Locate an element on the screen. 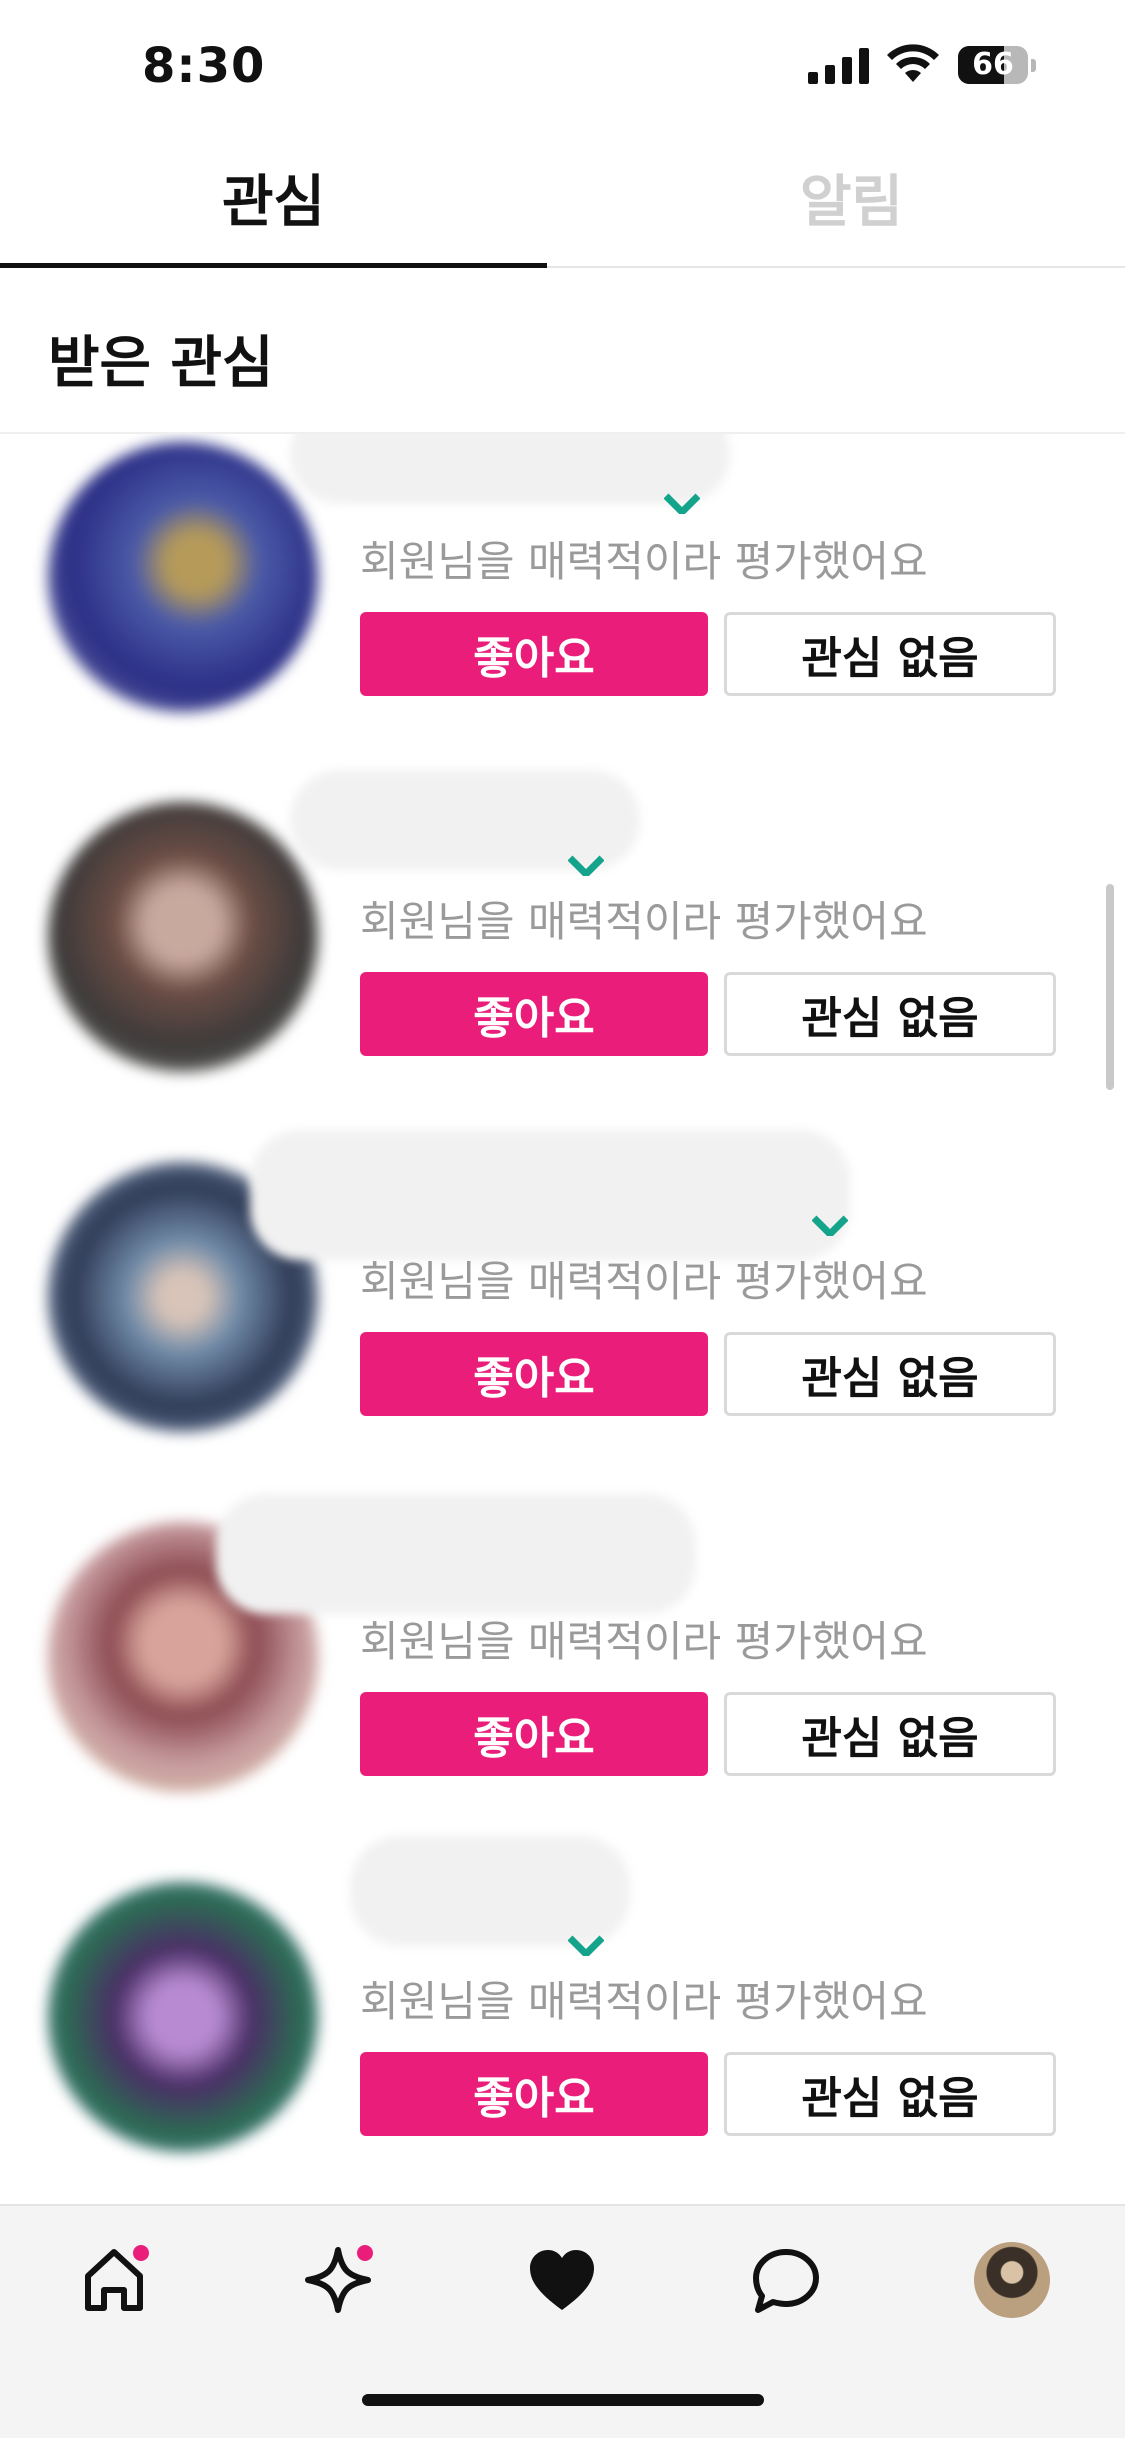 The image size is (1125, 2438). wifi-icon is located at coordinates (913, 63).